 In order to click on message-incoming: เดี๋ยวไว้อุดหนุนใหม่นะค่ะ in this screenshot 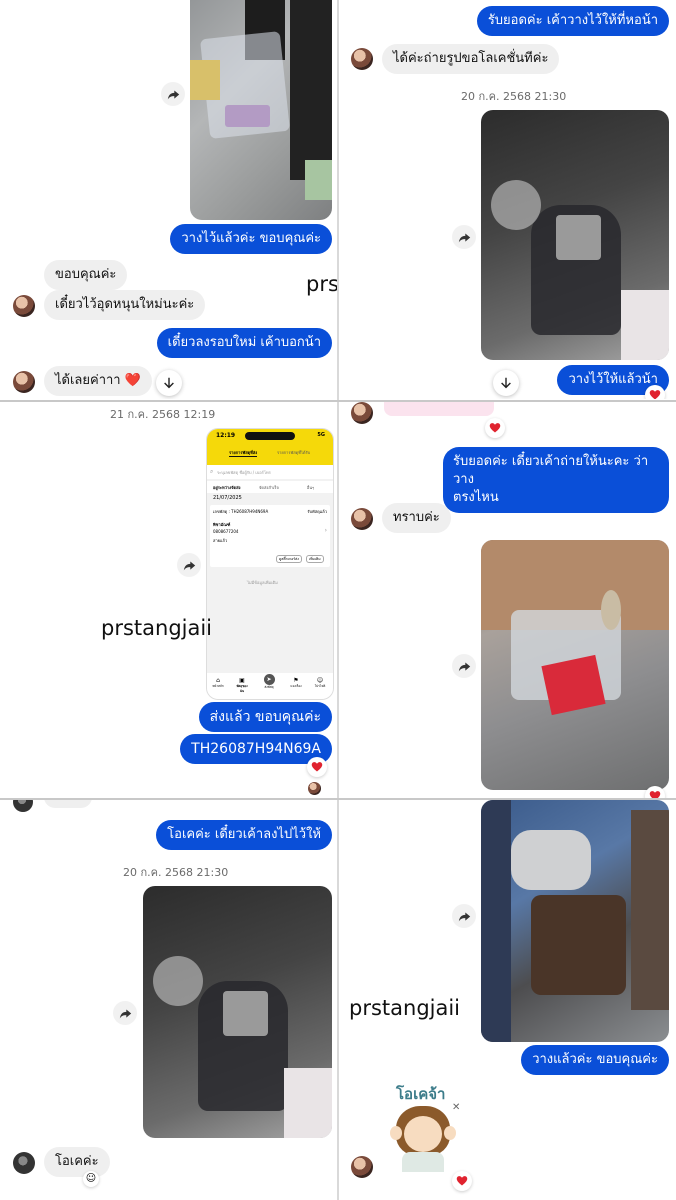, I will do `click(125, 305)`.